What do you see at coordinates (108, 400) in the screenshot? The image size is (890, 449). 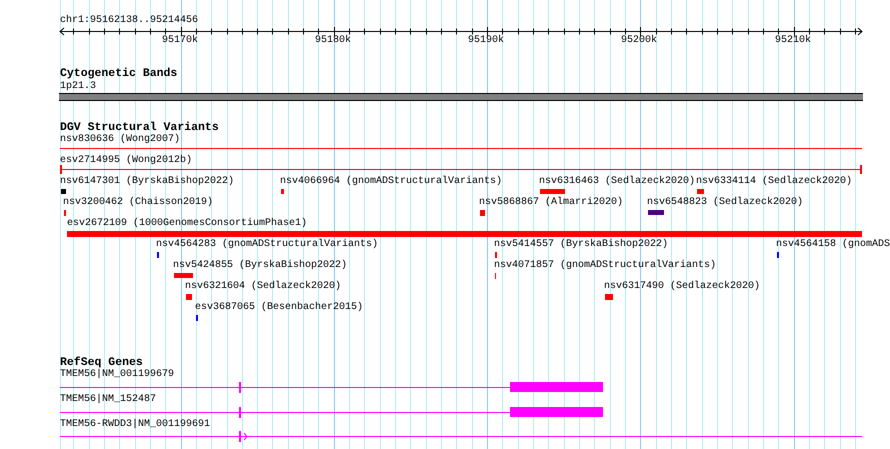 I see `transcript-label: TMEM56|NM_152487` at bounding box center [108, 400].